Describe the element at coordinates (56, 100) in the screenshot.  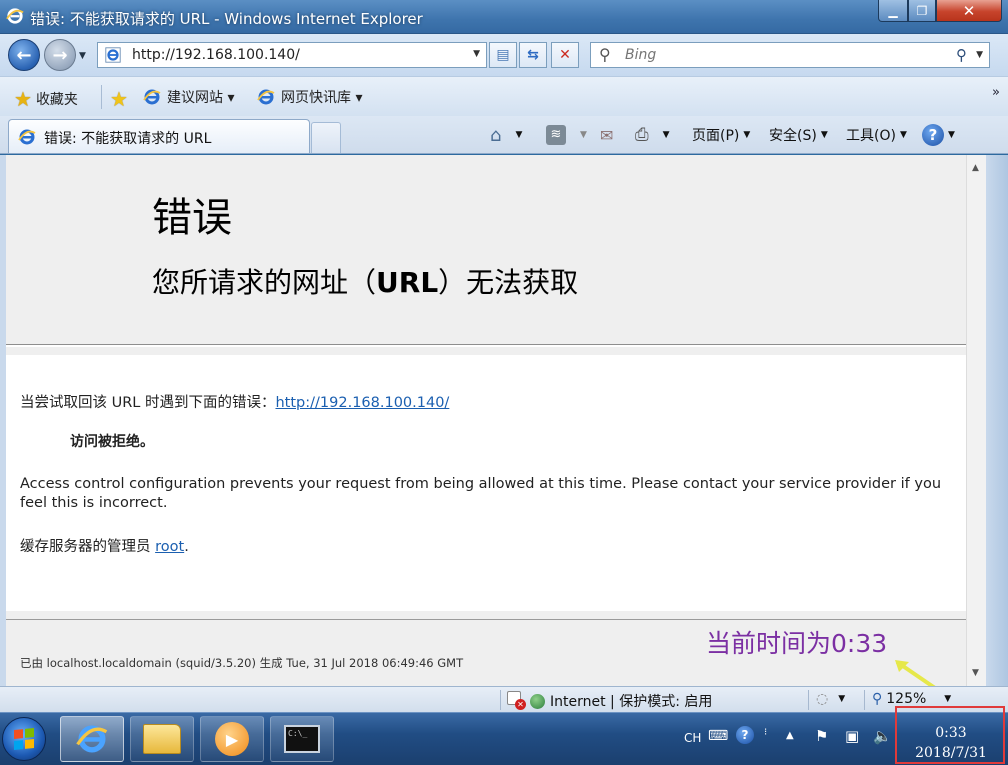
I see `favorites-label: 收藏夹` at that location.